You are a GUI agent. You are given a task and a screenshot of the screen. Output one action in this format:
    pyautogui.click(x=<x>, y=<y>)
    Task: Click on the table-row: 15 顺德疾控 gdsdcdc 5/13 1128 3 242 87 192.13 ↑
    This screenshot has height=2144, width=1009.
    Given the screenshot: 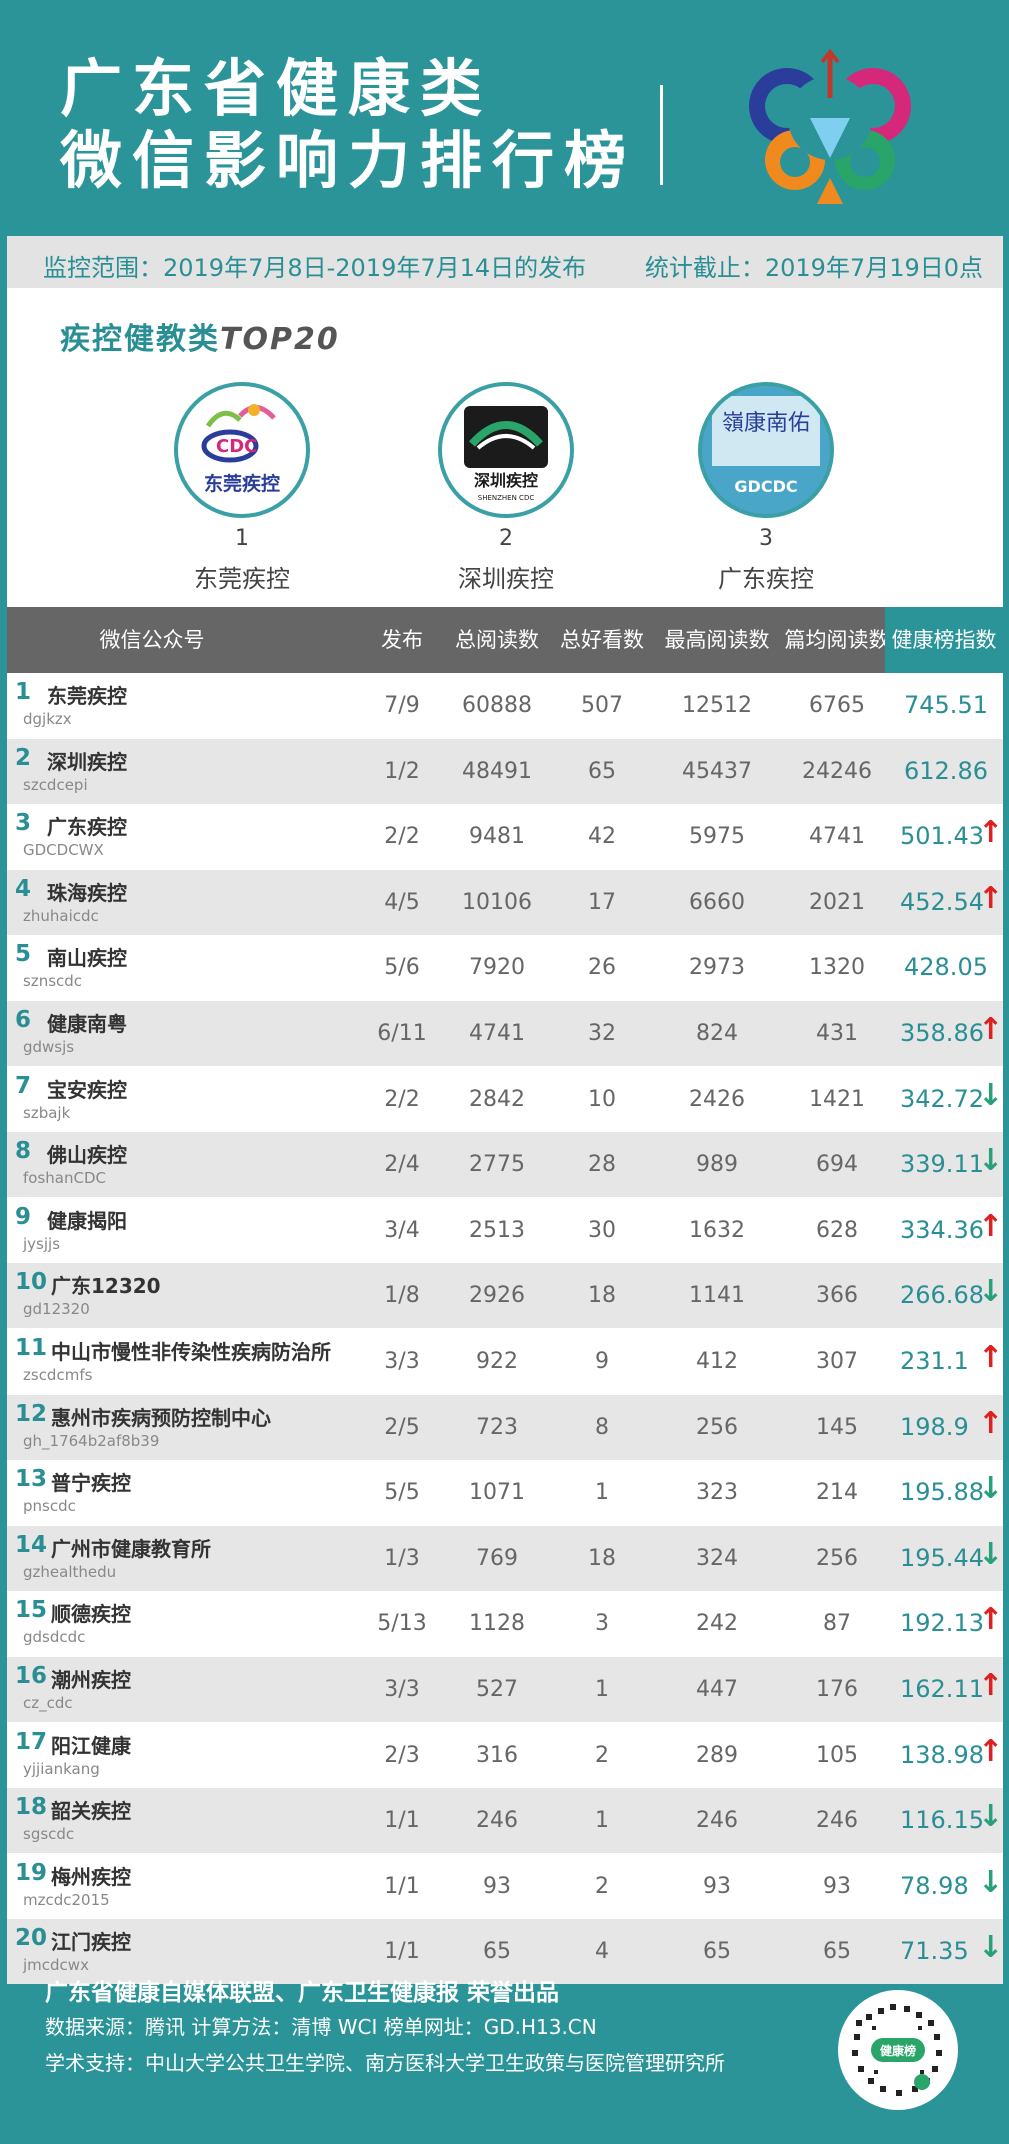 What is the action you would take?
    pyautogui.click(x=505, y=1624)
    